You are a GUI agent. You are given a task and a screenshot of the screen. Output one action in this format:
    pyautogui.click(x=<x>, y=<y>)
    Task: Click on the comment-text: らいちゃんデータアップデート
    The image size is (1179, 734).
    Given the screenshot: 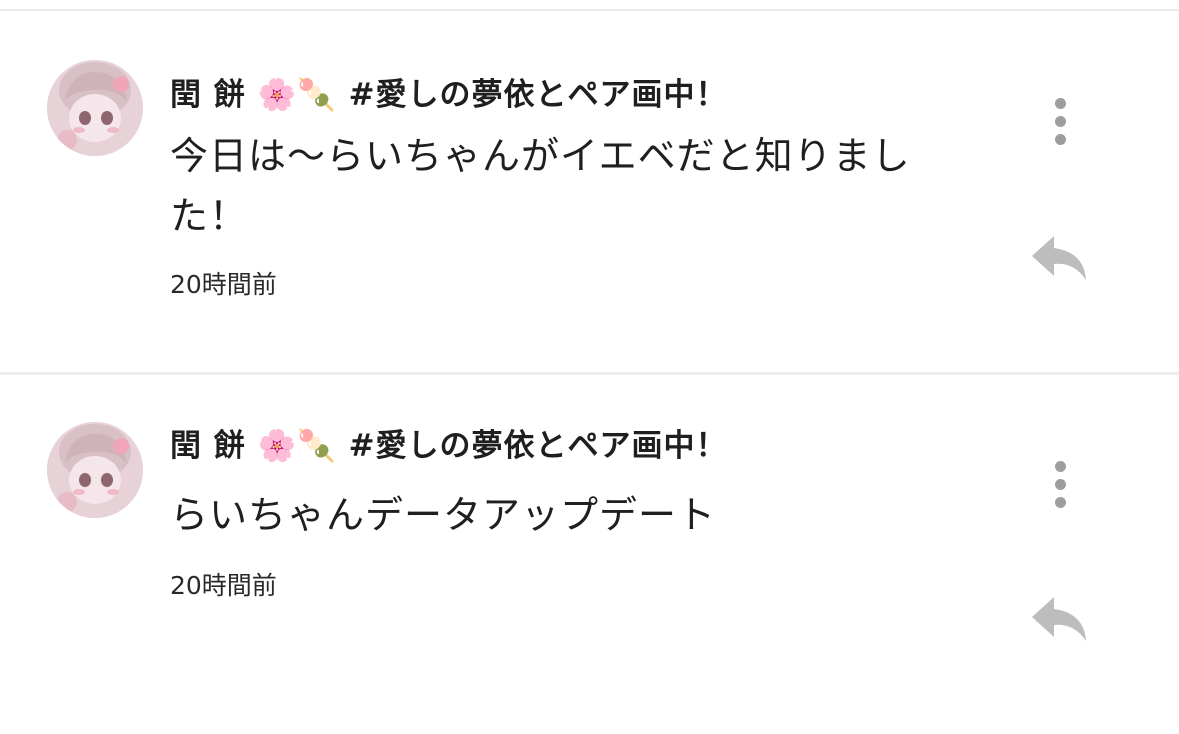 What is the action you would take?
    pyautogui.click(x=443, y=515)
    